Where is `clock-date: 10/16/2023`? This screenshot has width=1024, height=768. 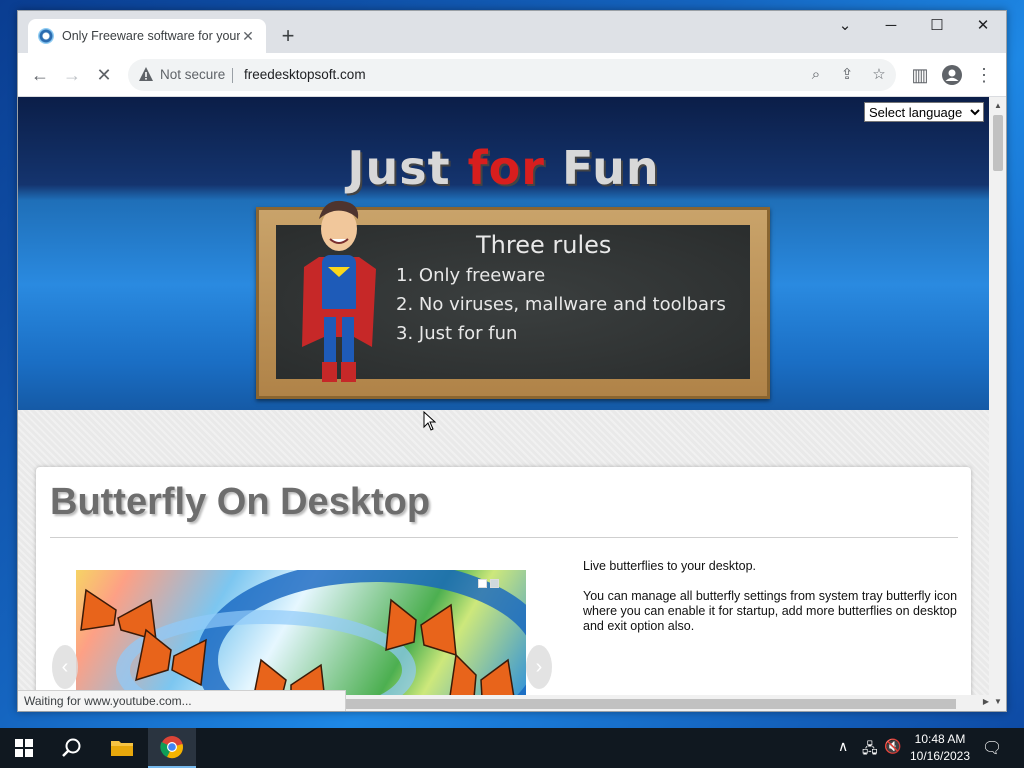
clock-date: 10/16/2023 is located at coordinates (940, 756).